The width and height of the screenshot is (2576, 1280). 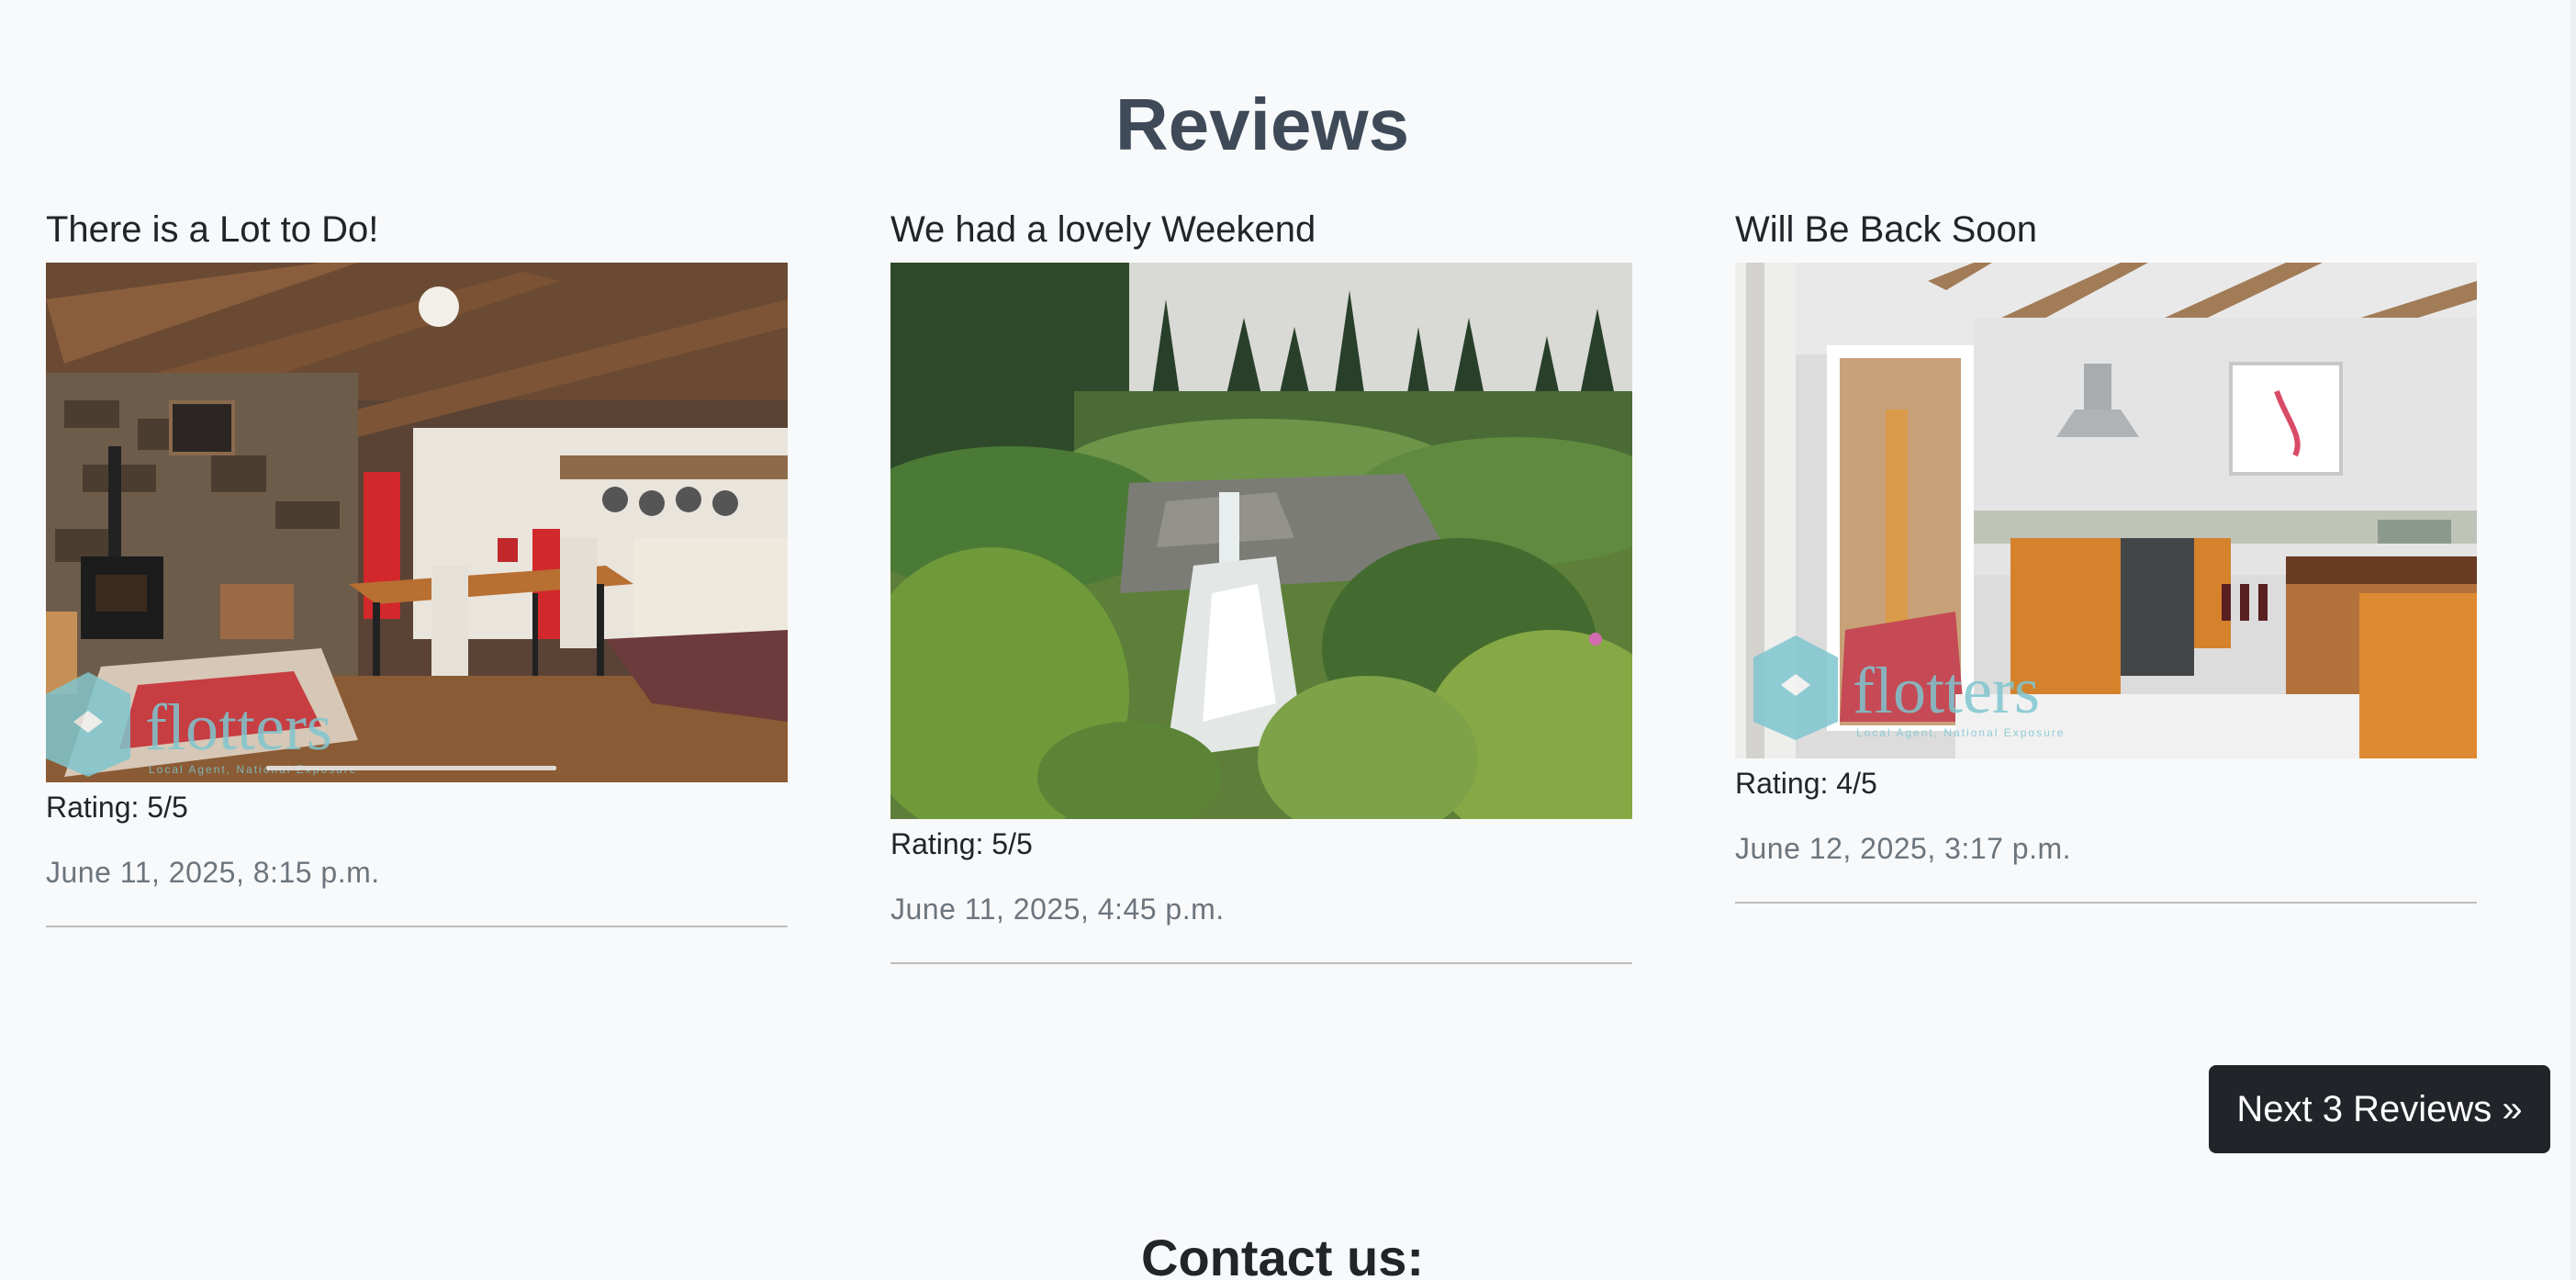 I want to click on review-title: Will Be Back Soon, so click(x=1886, y=230).